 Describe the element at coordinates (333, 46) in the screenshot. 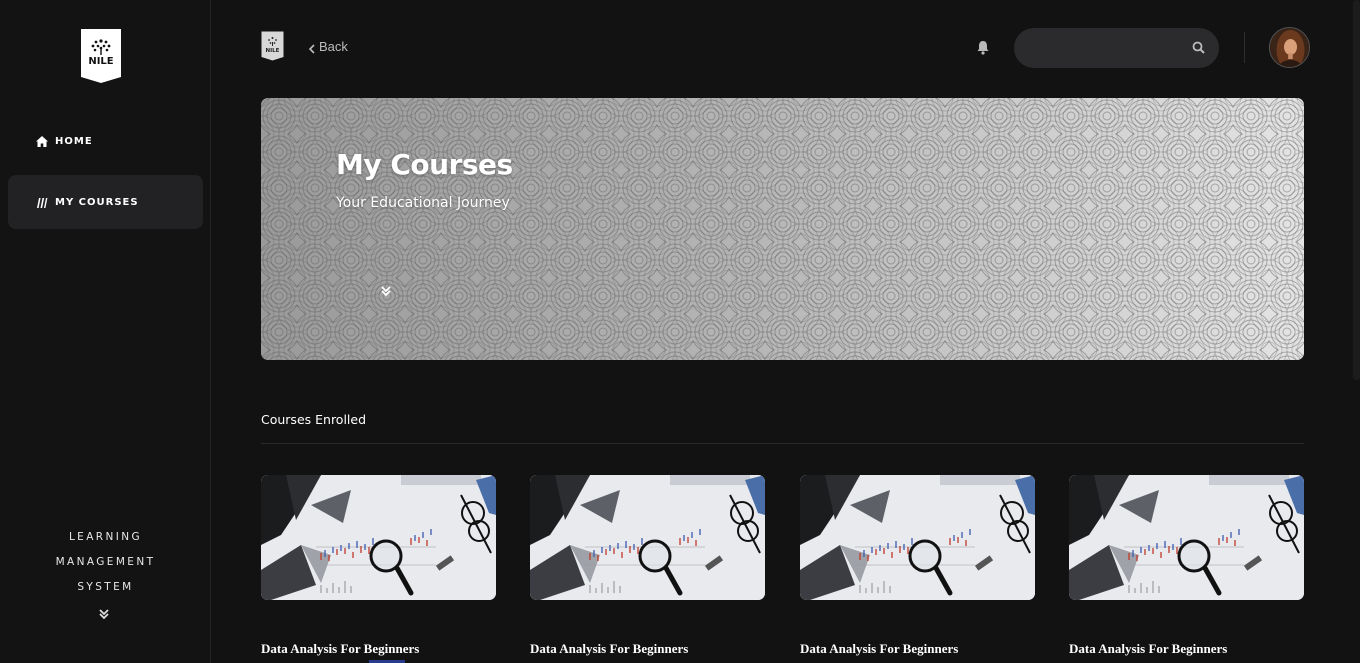

I see `back-label: Back` at that location.